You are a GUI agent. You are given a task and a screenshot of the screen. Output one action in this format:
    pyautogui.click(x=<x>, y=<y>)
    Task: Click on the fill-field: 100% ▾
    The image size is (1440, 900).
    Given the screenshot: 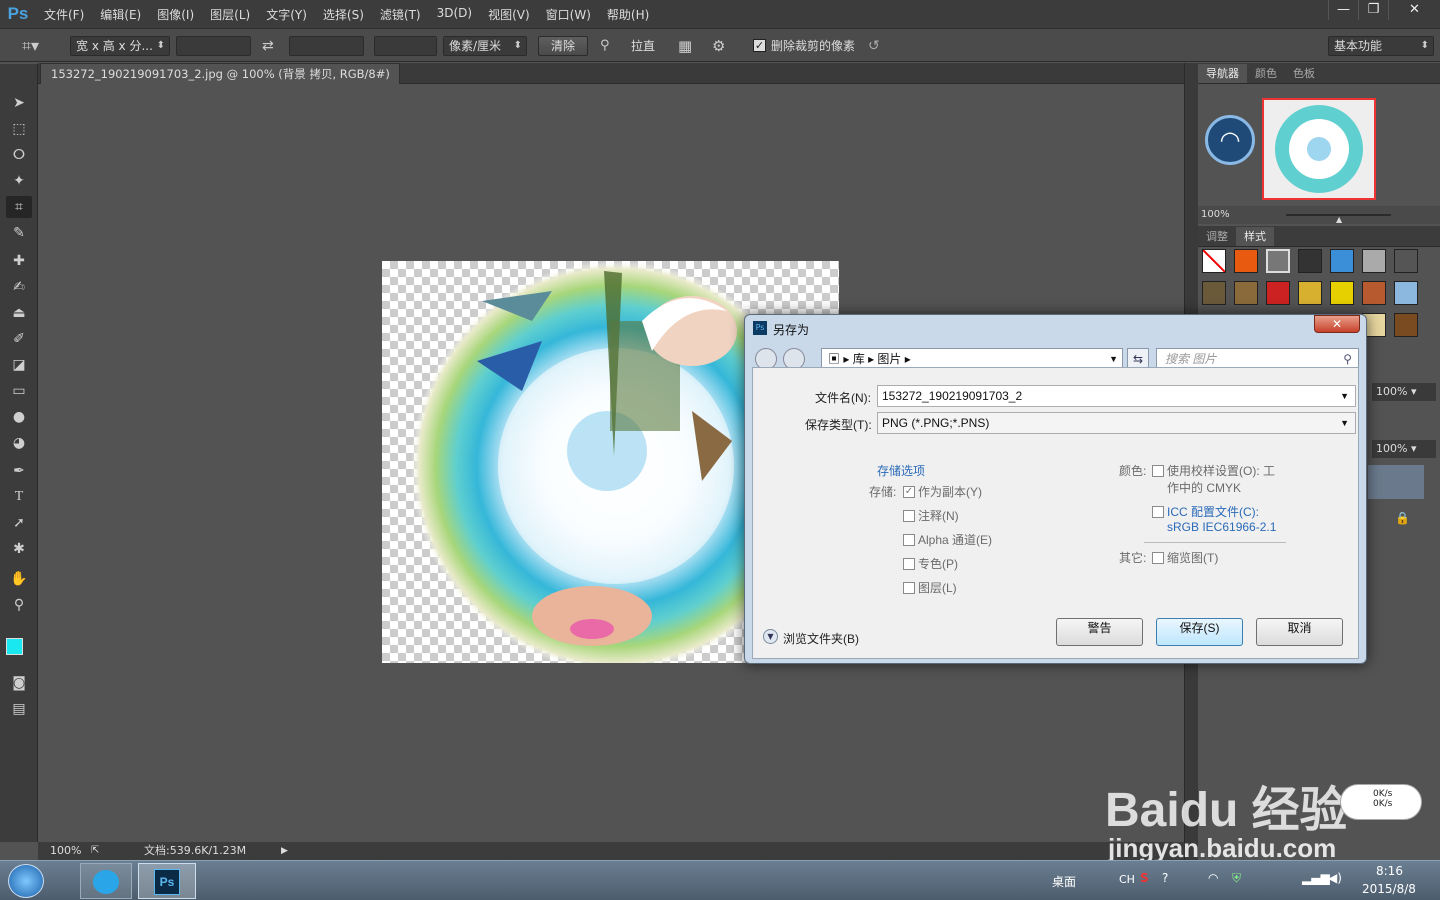 What is the action you would take?
    pyautogui.click(x=1404, y=449)
    